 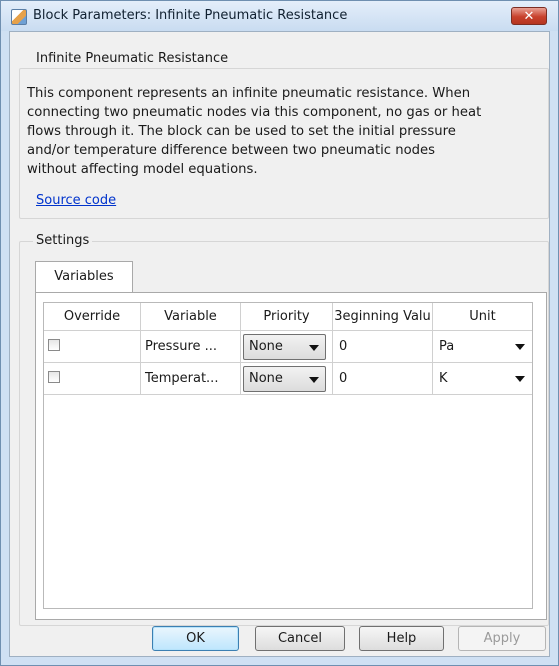 I want to click on unit-cell: K, so click(x=482, y=379).